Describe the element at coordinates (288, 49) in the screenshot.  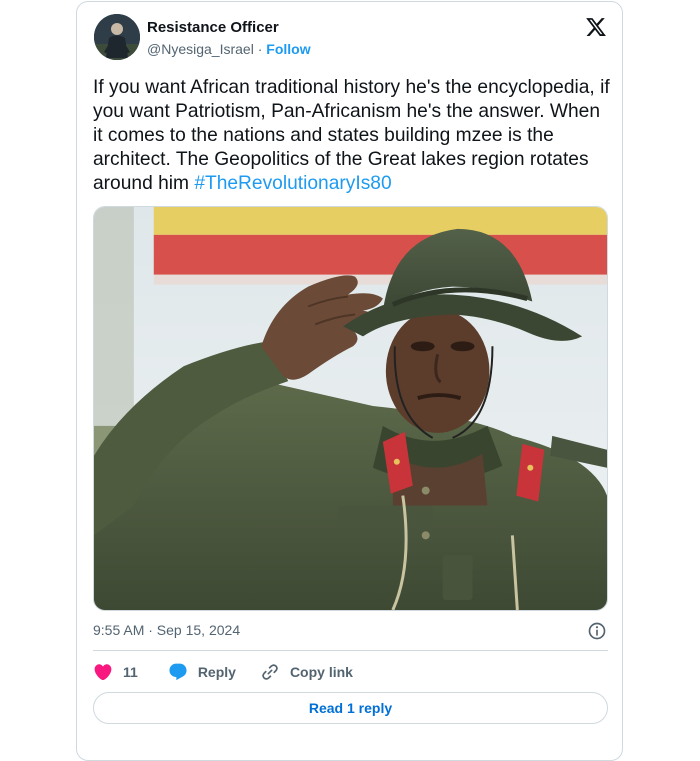
I see `follow-button: Follow` at that location.